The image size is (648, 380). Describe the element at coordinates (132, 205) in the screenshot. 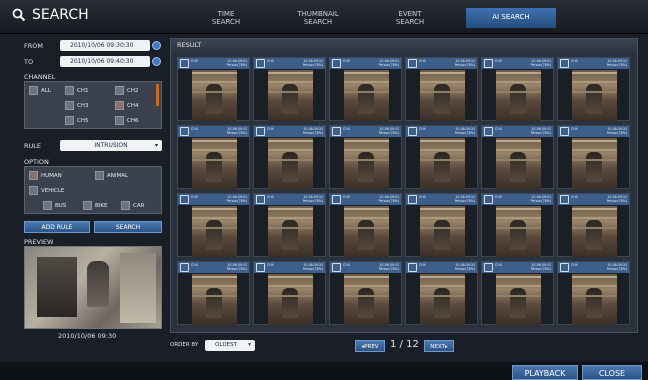

I see `option-car-checkbox: CAR` at that location.